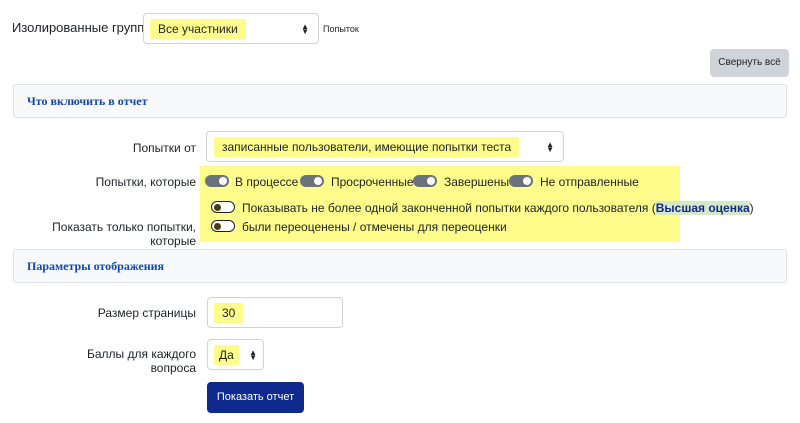  What do you see at coordinates (146, 313) in the screenshot?
I see `page-size-label: Размер страницы` at bounding box center [146, 313].